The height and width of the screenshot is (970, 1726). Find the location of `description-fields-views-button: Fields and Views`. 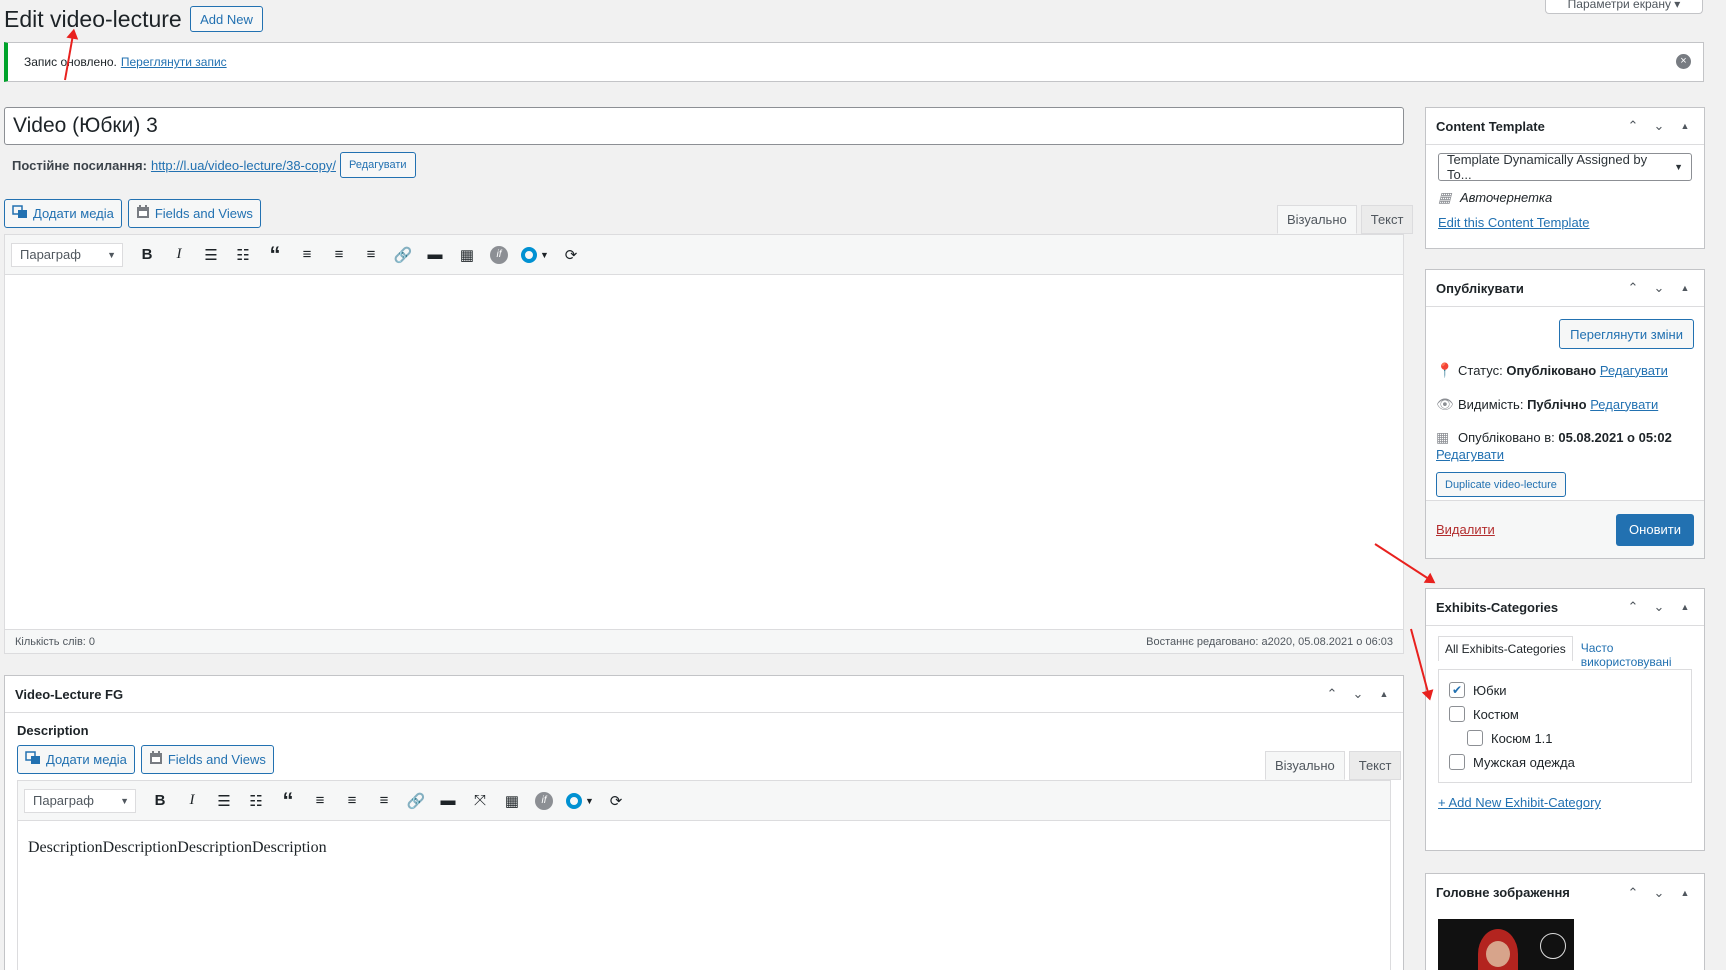

description-fields-views-button: Fields and Views is located at coordinates (207, 759).